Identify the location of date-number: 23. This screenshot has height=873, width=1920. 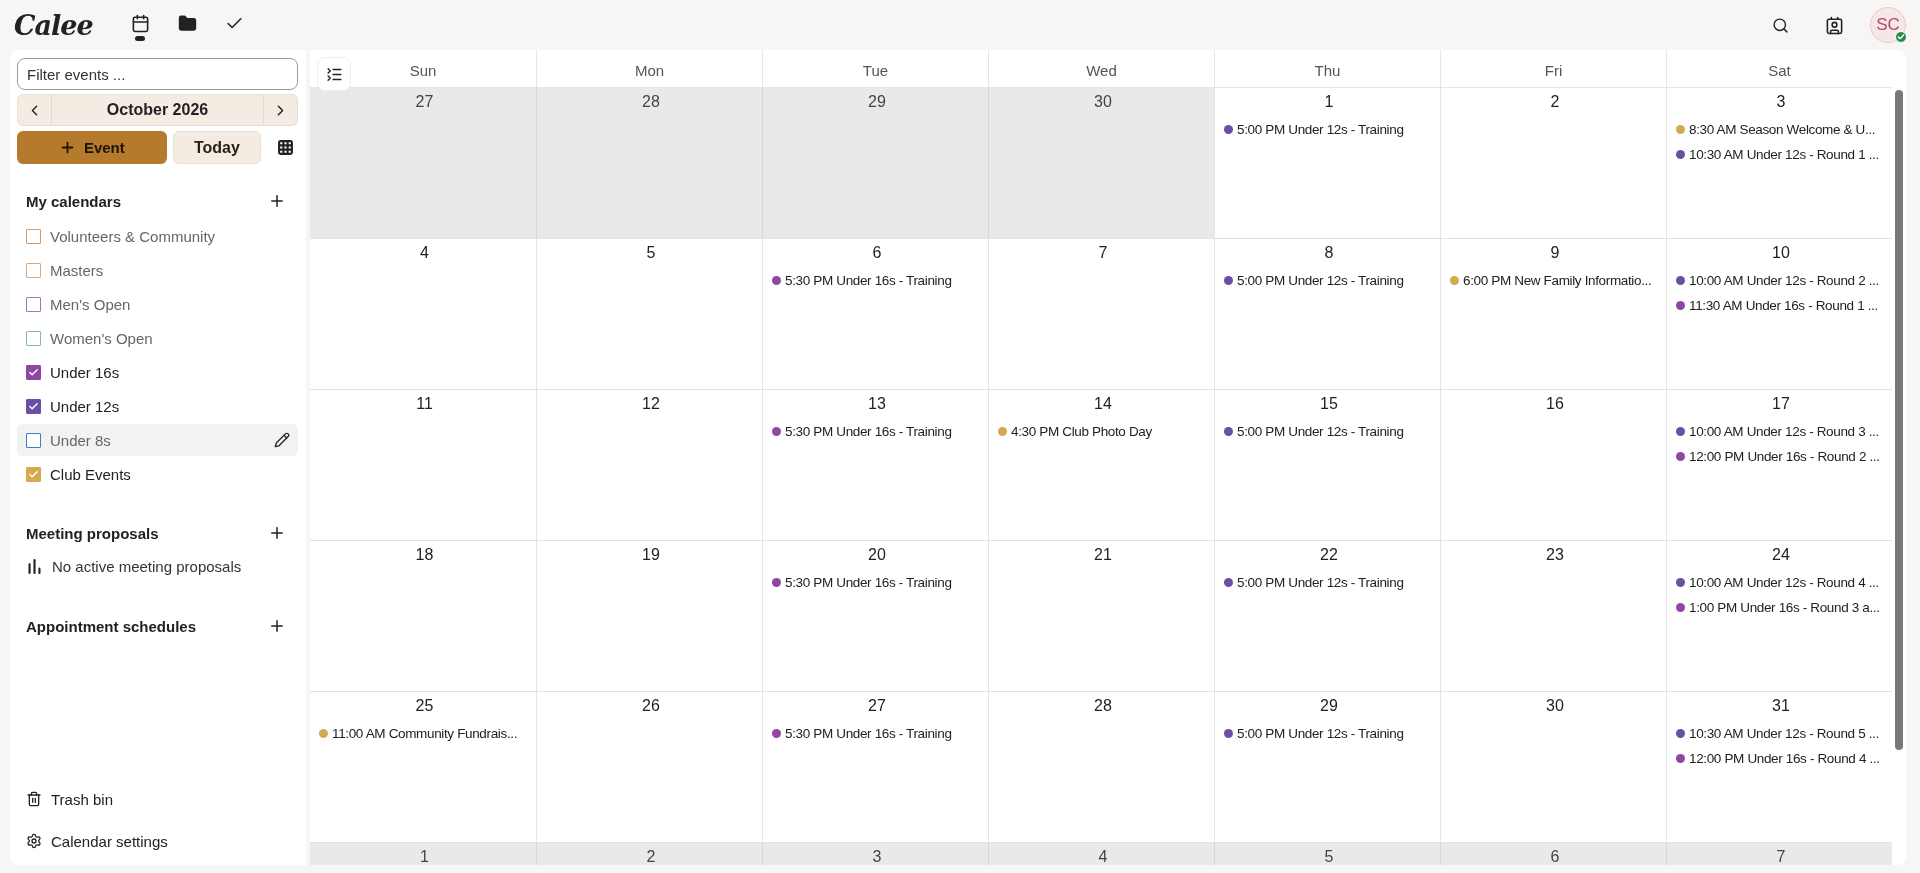
(1555, 555).